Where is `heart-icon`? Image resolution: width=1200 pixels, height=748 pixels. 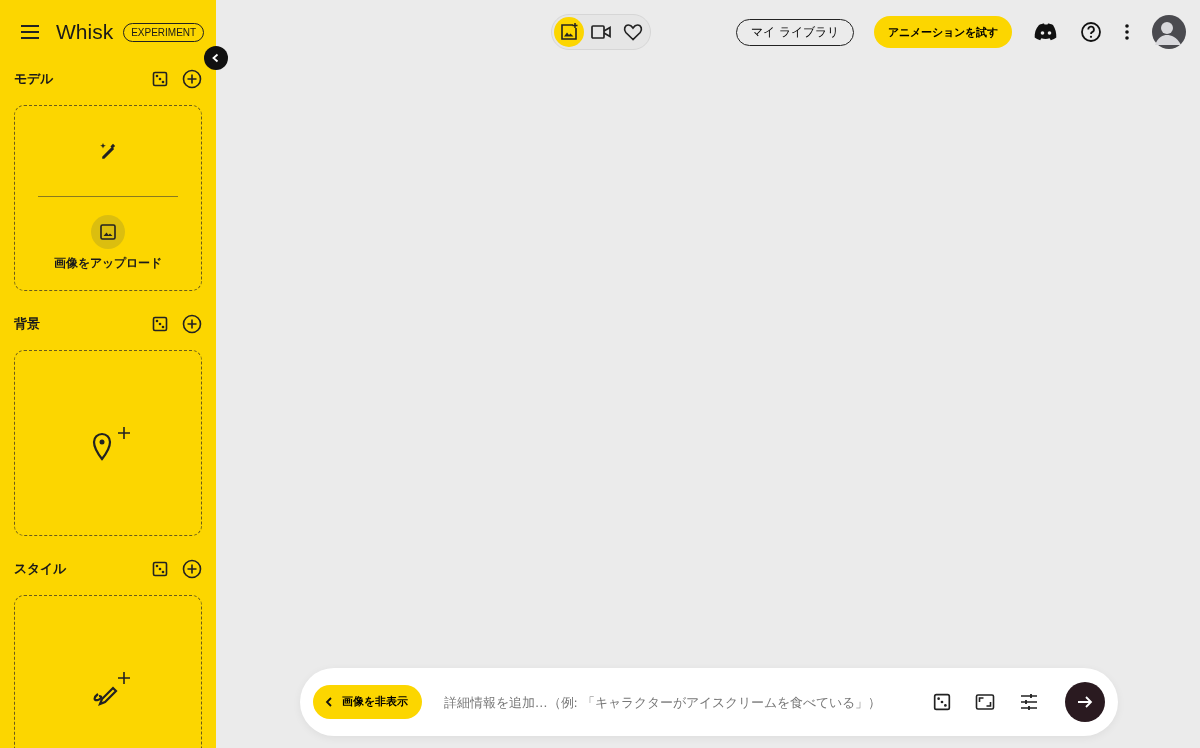 heart-icon is located at coordinates (633, 32).